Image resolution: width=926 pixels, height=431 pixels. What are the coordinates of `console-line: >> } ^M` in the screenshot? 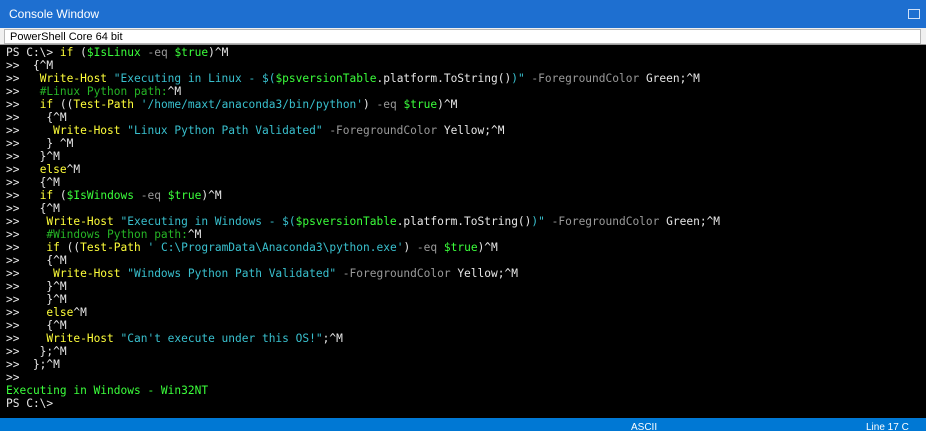 It's located at (466, 143).